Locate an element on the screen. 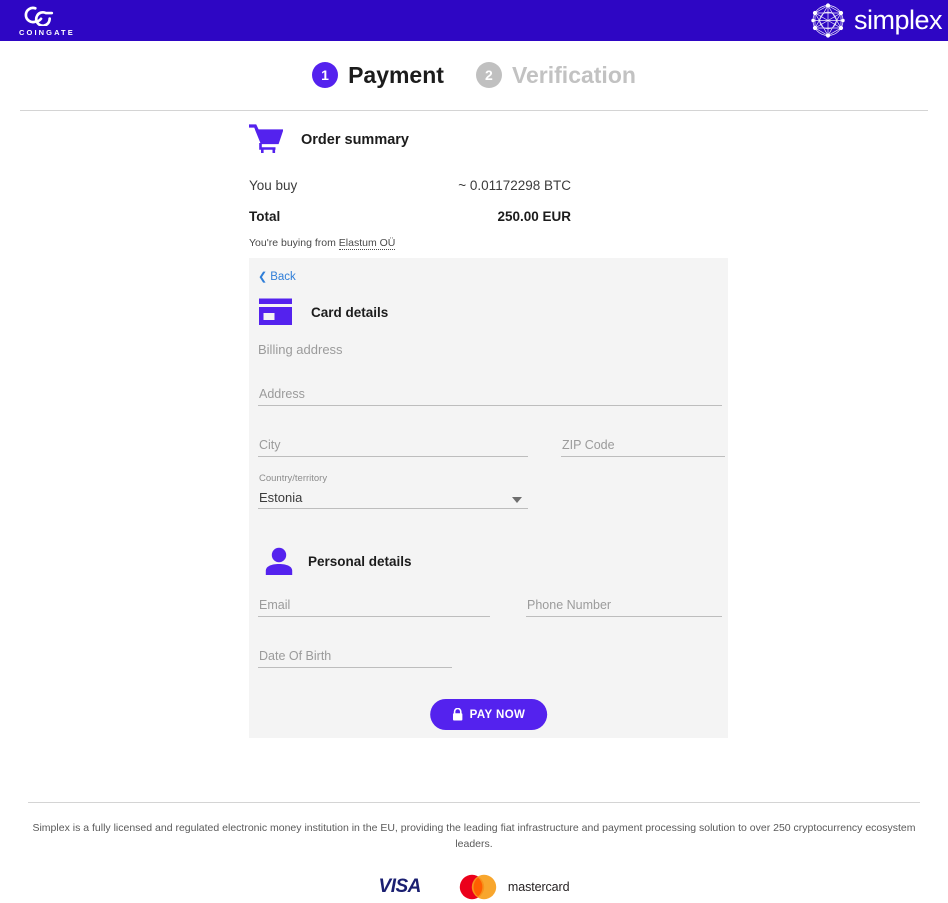 This screenshot has width=948, height=903. date-of-birth-placeholder: Date Of Birth is located at coordinates (295, 656).